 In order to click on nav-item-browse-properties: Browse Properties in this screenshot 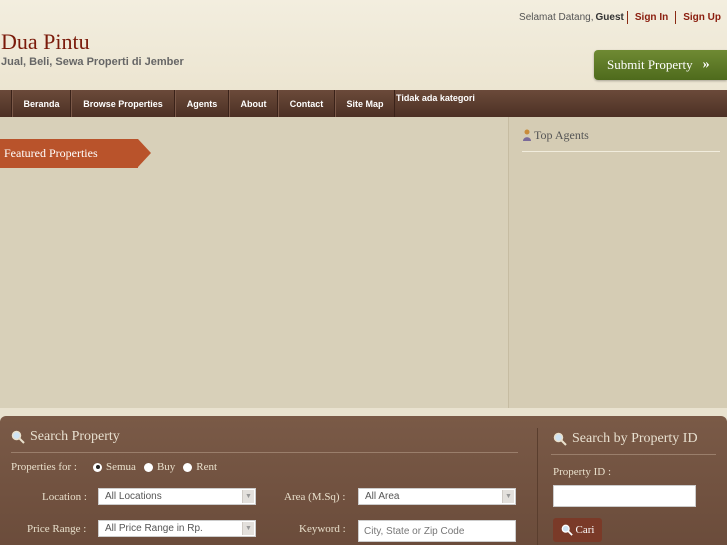, I will do `click(123, 103)`.